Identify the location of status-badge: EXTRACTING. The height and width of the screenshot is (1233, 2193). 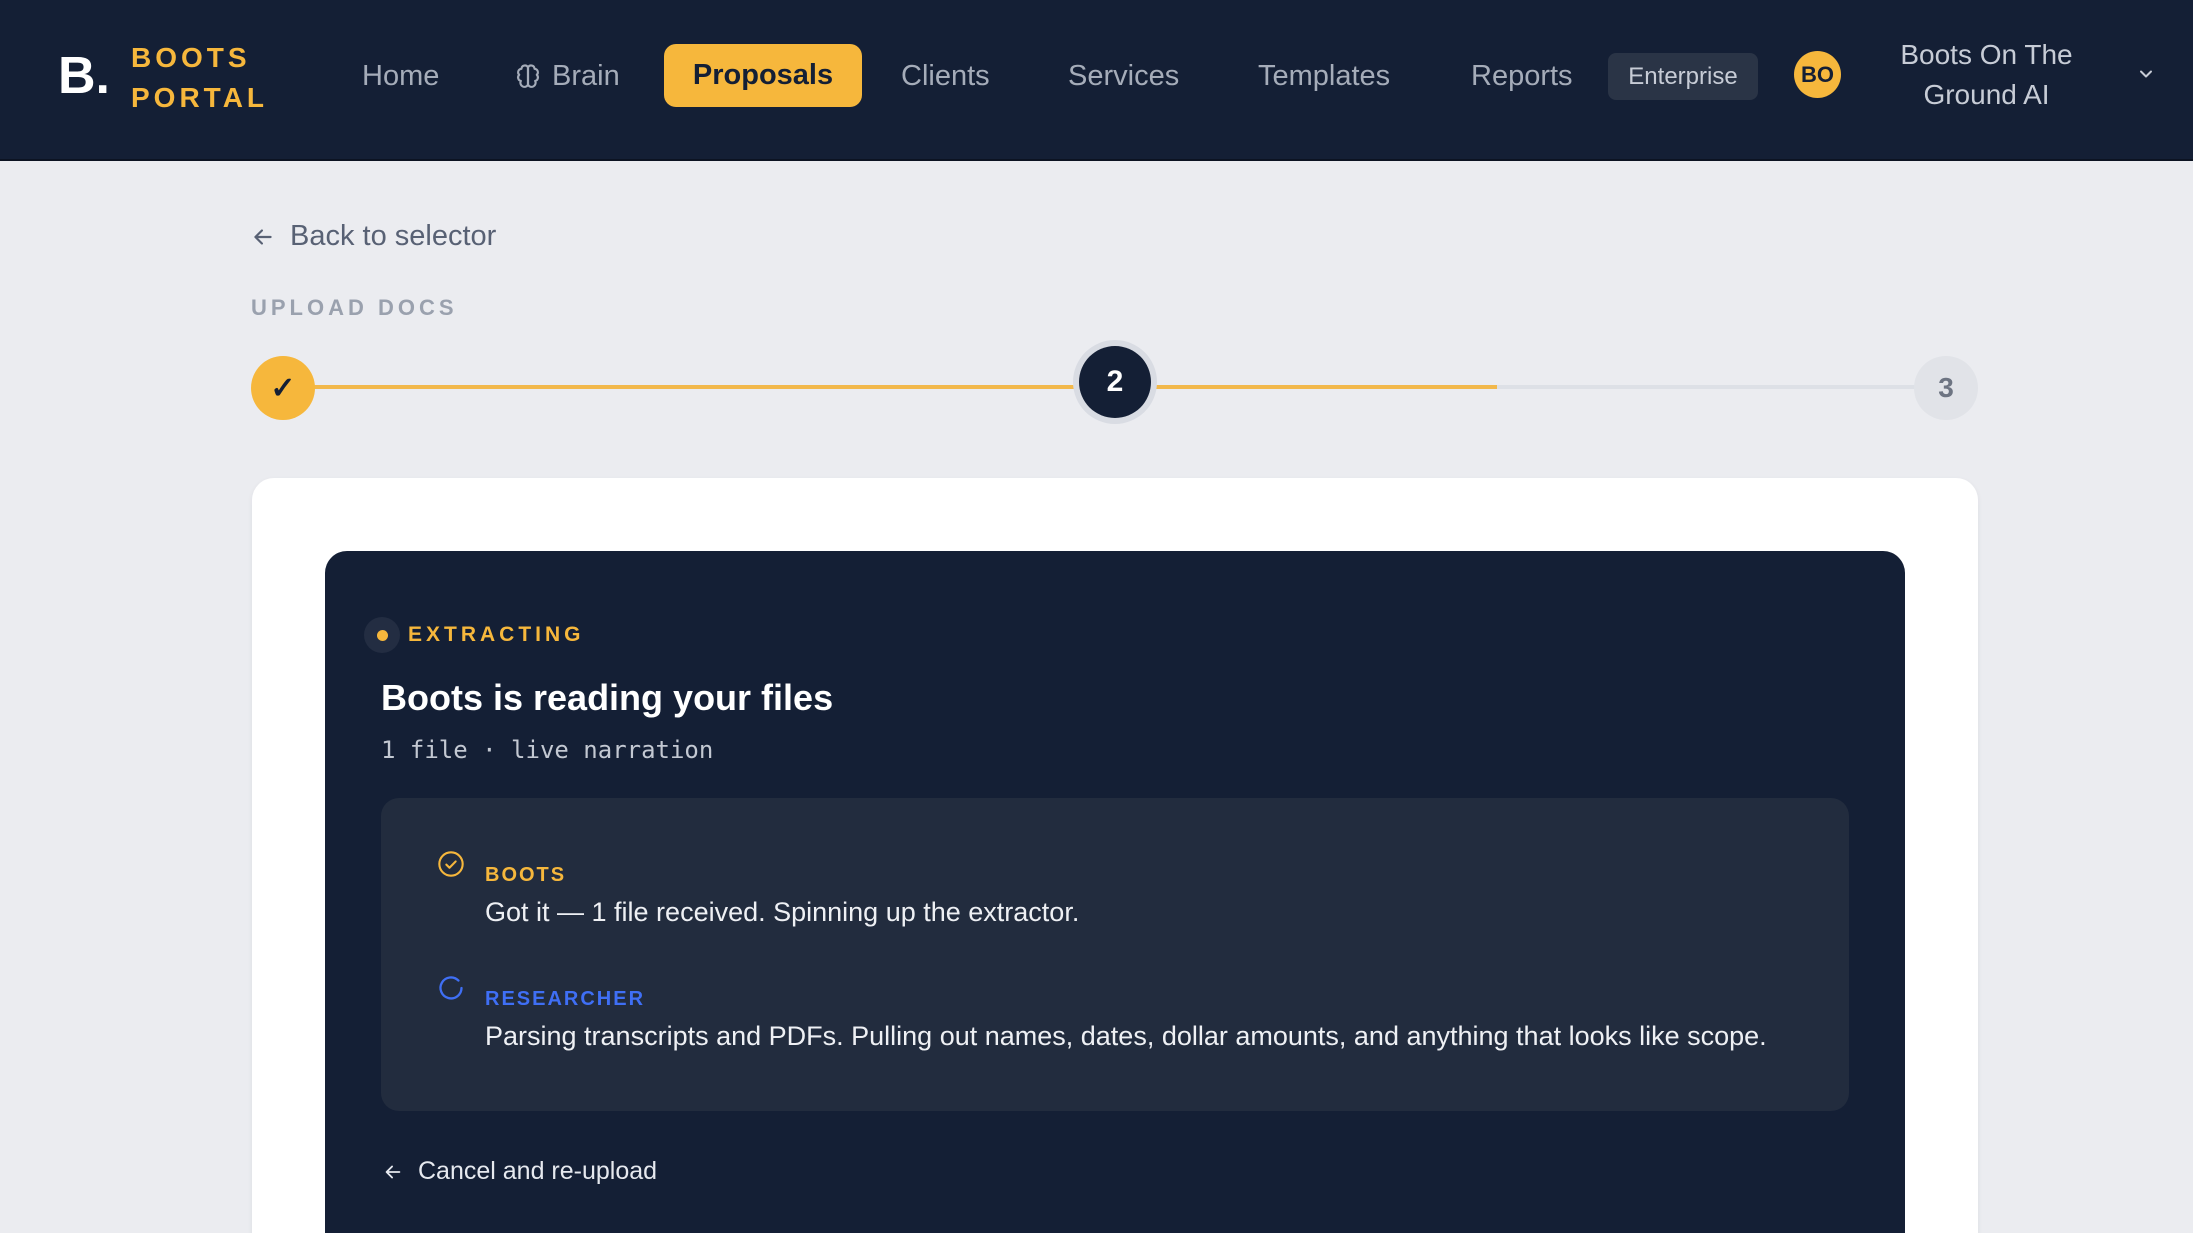
(474, 635).